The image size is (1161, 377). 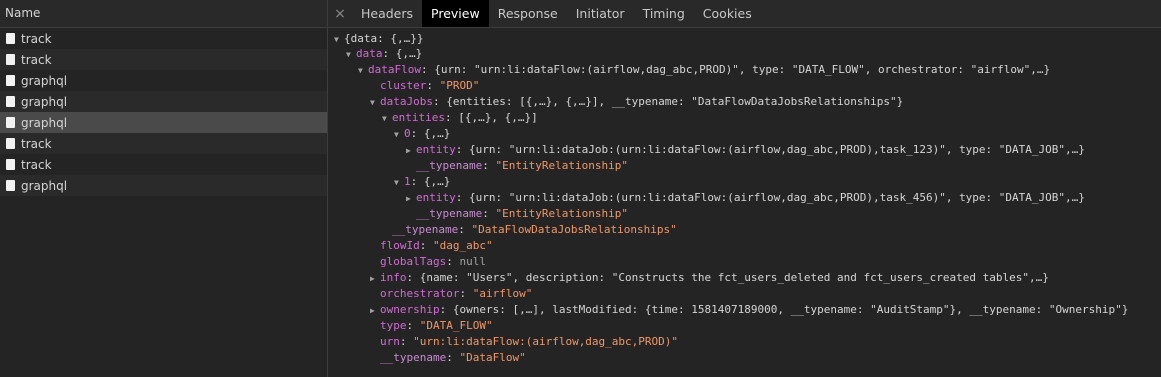 I want to click on json-key: dataFlow, so click(x=394, y=69).